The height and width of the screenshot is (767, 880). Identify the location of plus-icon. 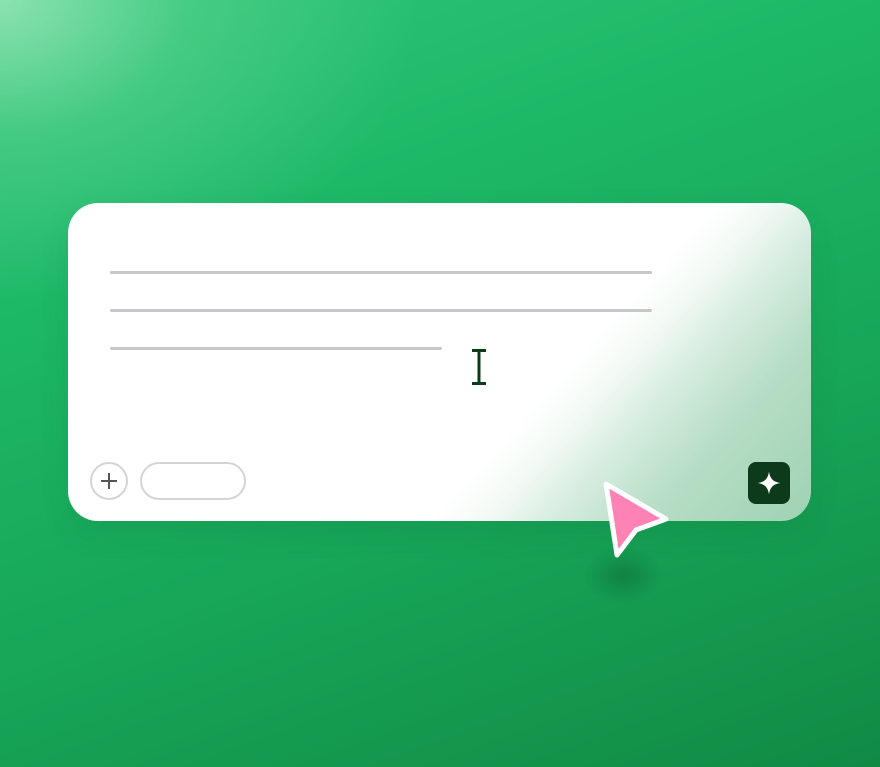
(109, 481).